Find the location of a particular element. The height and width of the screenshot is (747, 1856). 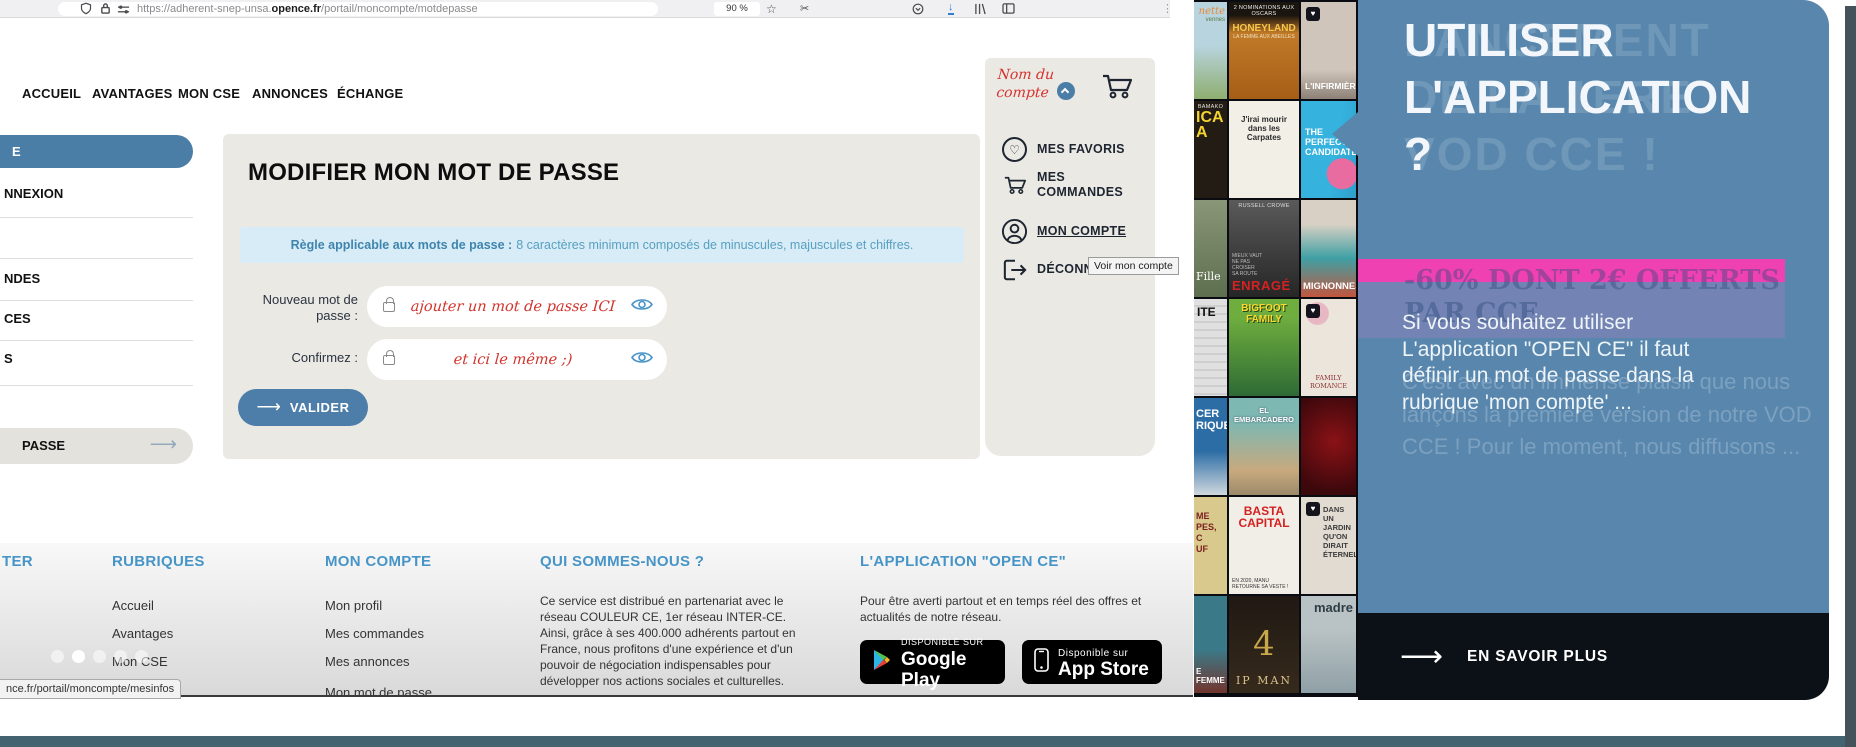

submit-button: ⟶ VALIDER is located at coordinates (303, 407).